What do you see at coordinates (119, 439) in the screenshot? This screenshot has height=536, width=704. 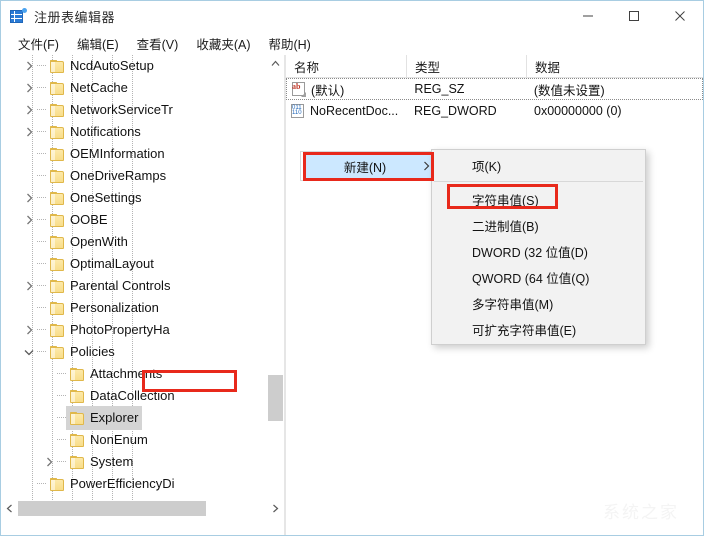 I see `tree-item-label: NonEnum` at bounding box center [119, 439].